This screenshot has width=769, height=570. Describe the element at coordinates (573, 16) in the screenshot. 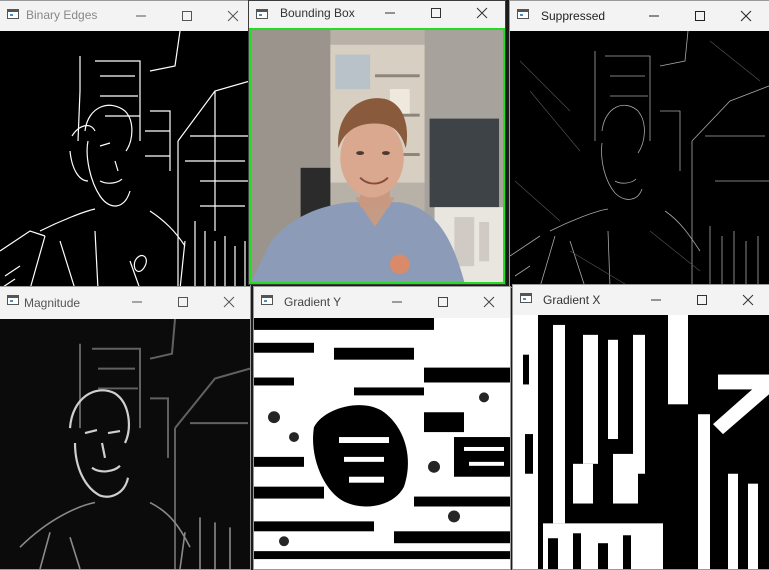

I see `window-title: Suppressed` at that location.